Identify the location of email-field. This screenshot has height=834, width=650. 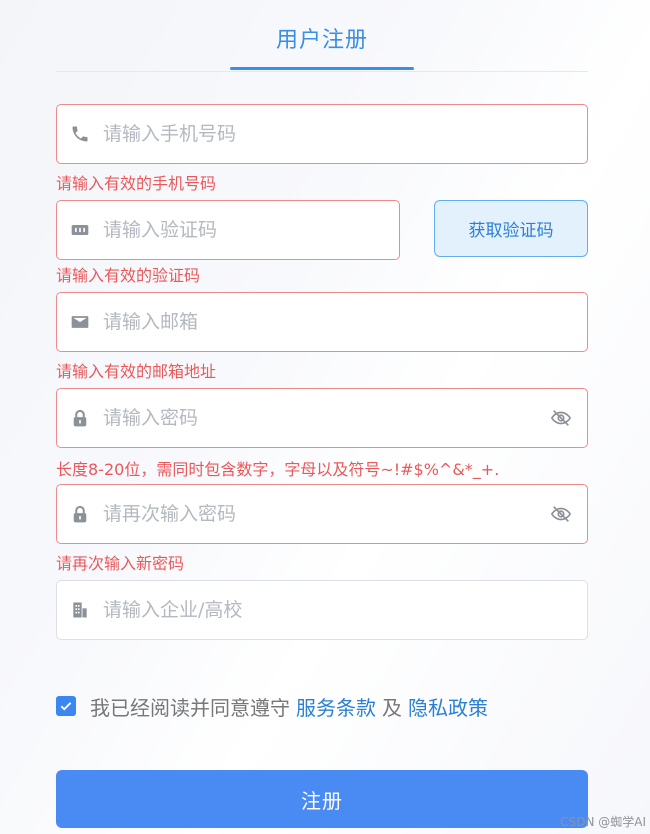
(322, 322).